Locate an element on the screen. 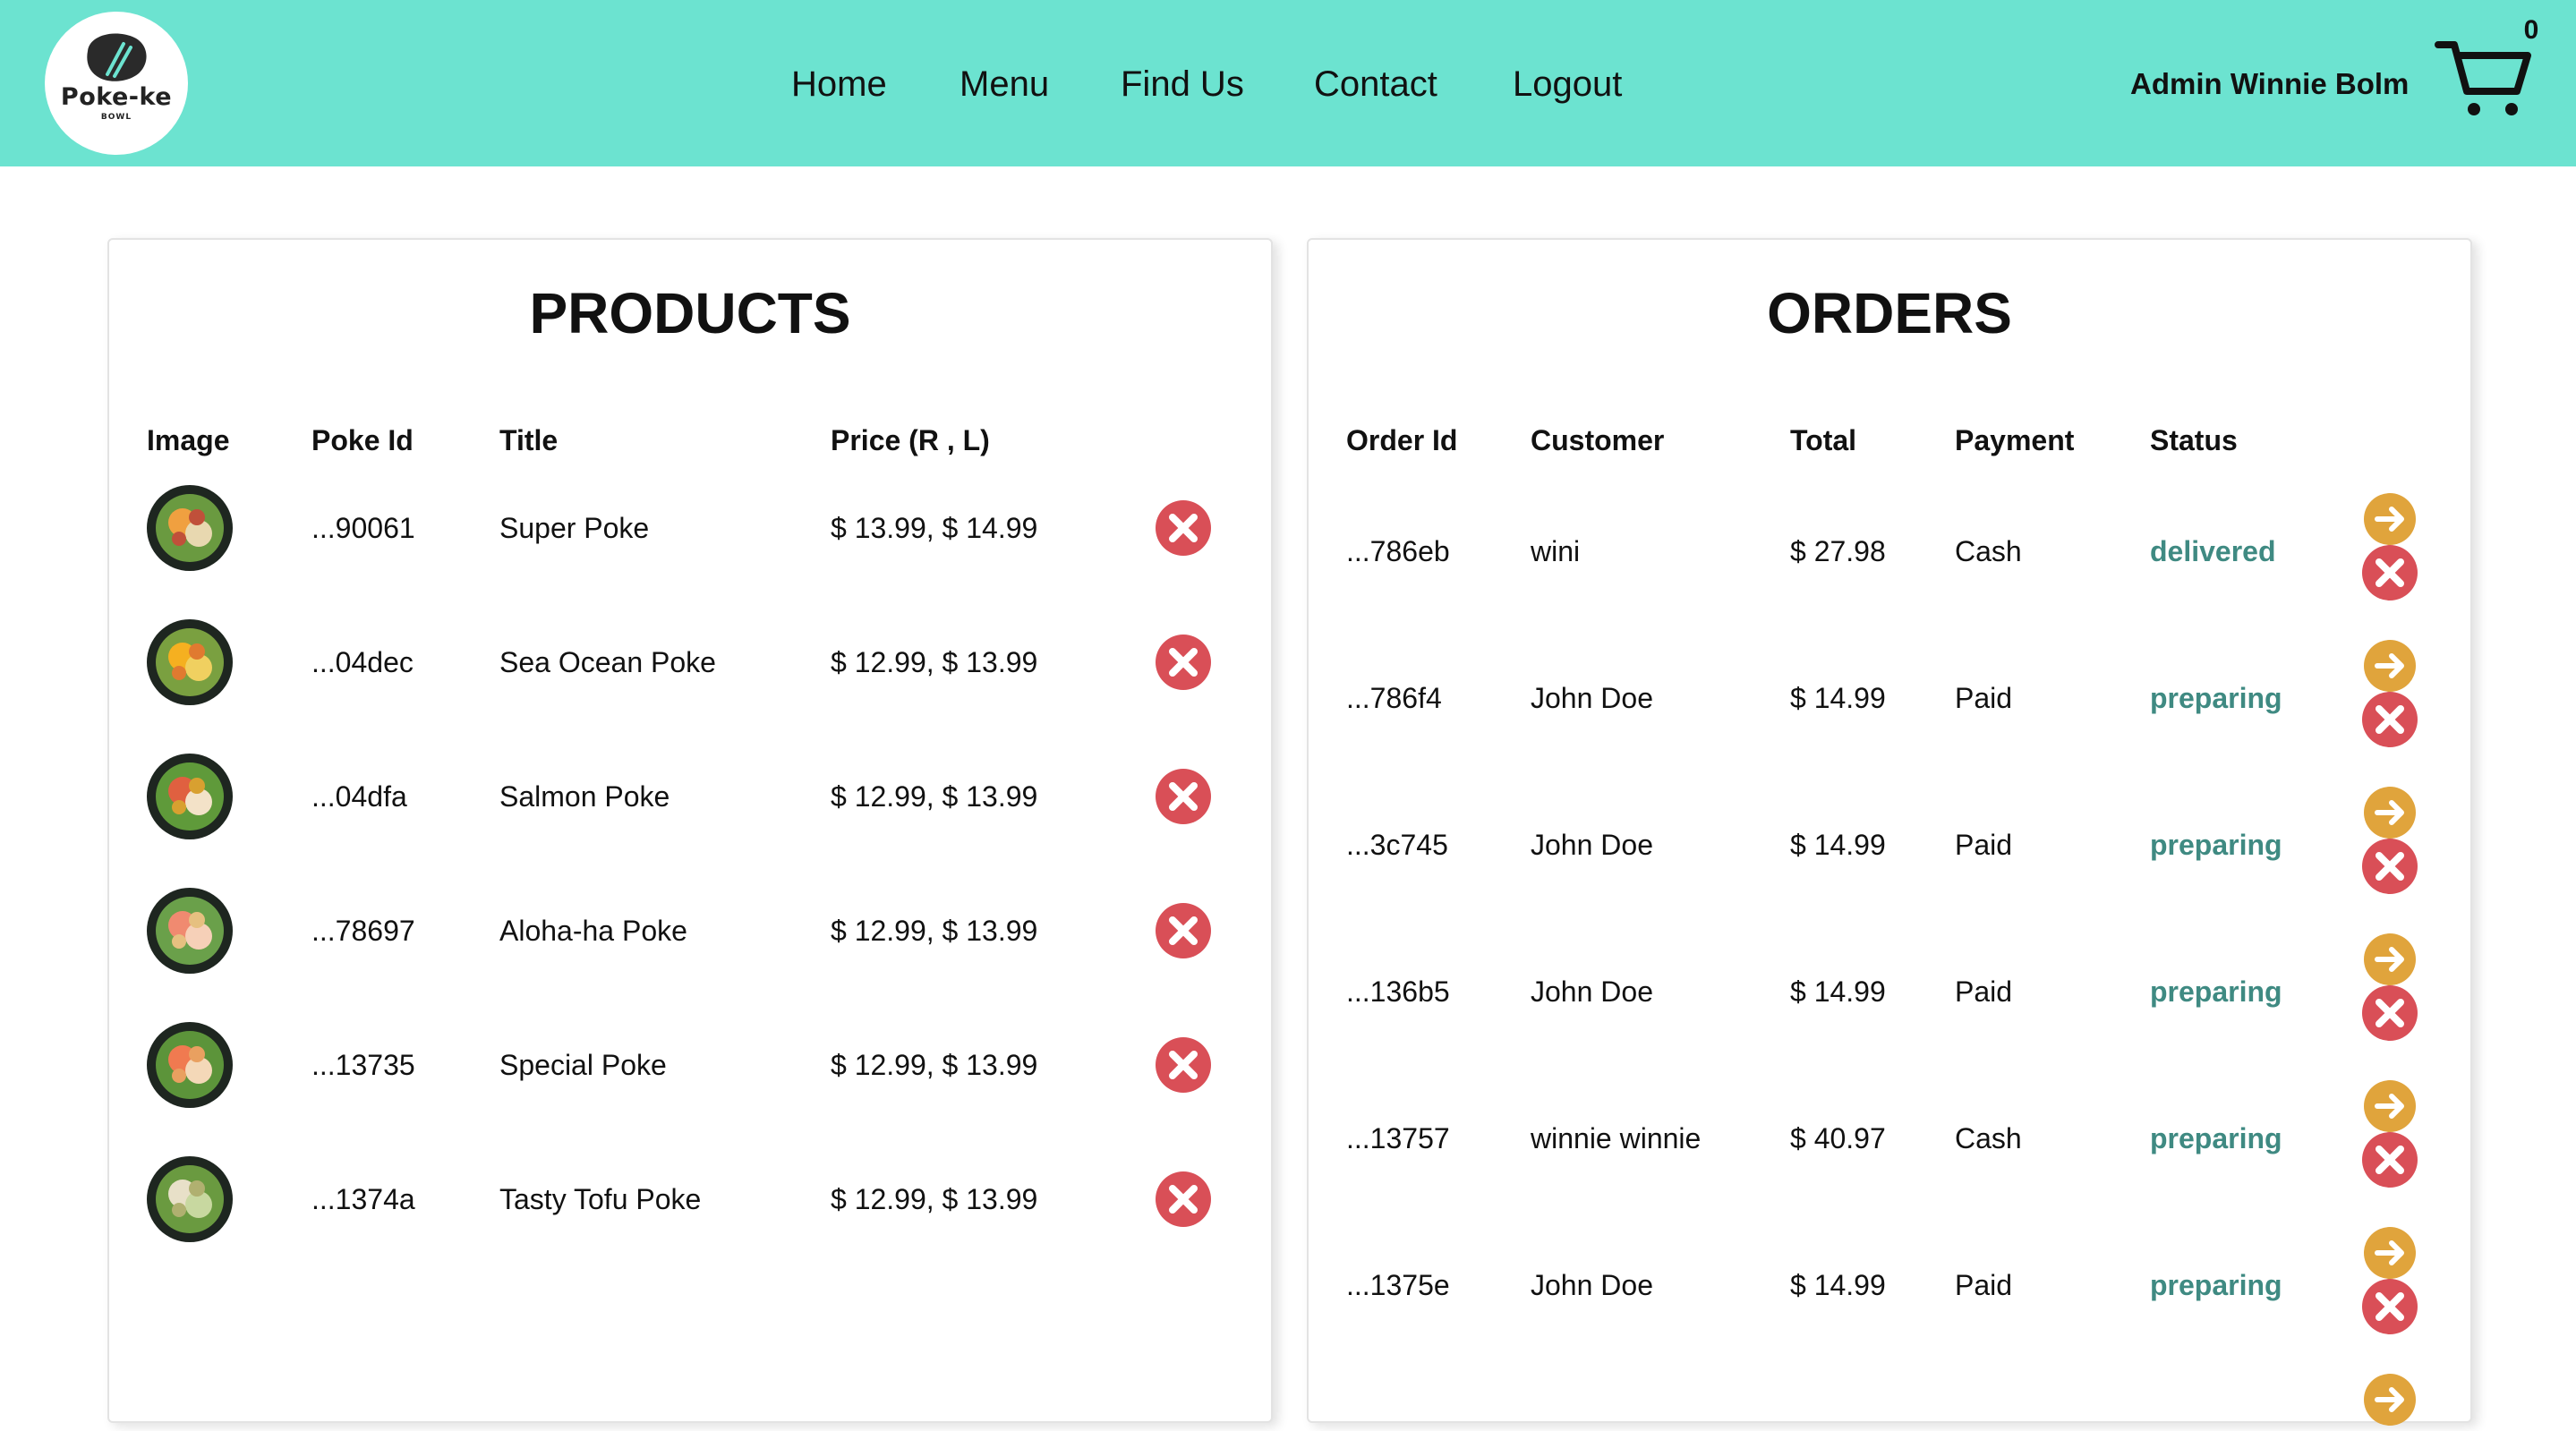 The image size is (2576, 1431). order-id: ...3c745 is located at coordinates (1397, 845).